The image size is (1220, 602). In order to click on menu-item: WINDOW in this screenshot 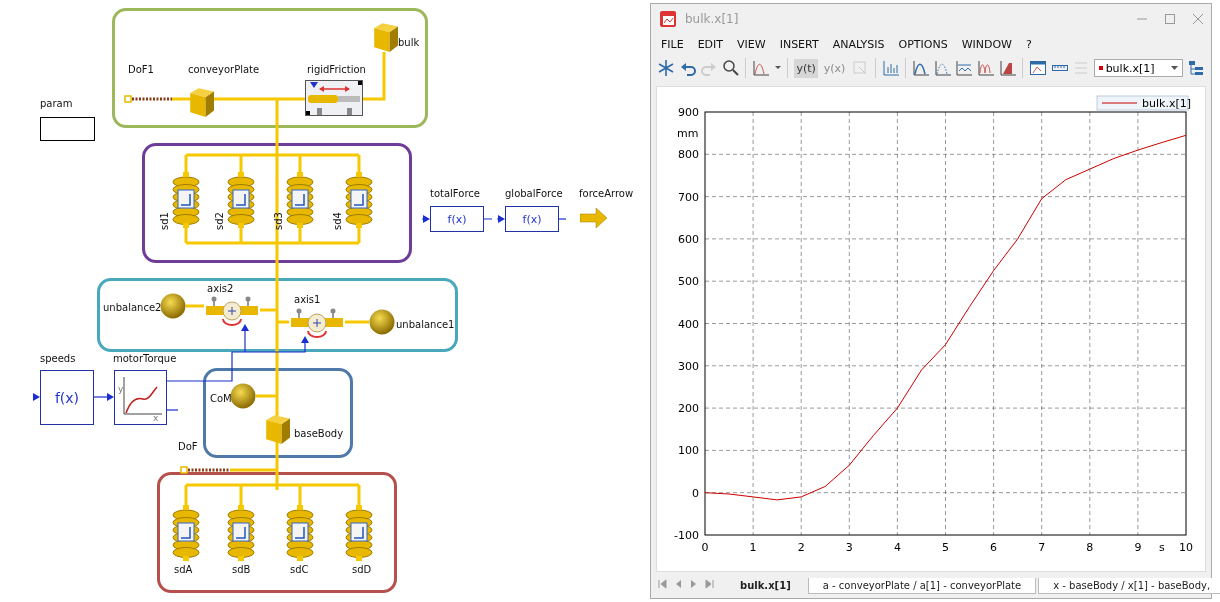, I will do `click(987, 44)`.